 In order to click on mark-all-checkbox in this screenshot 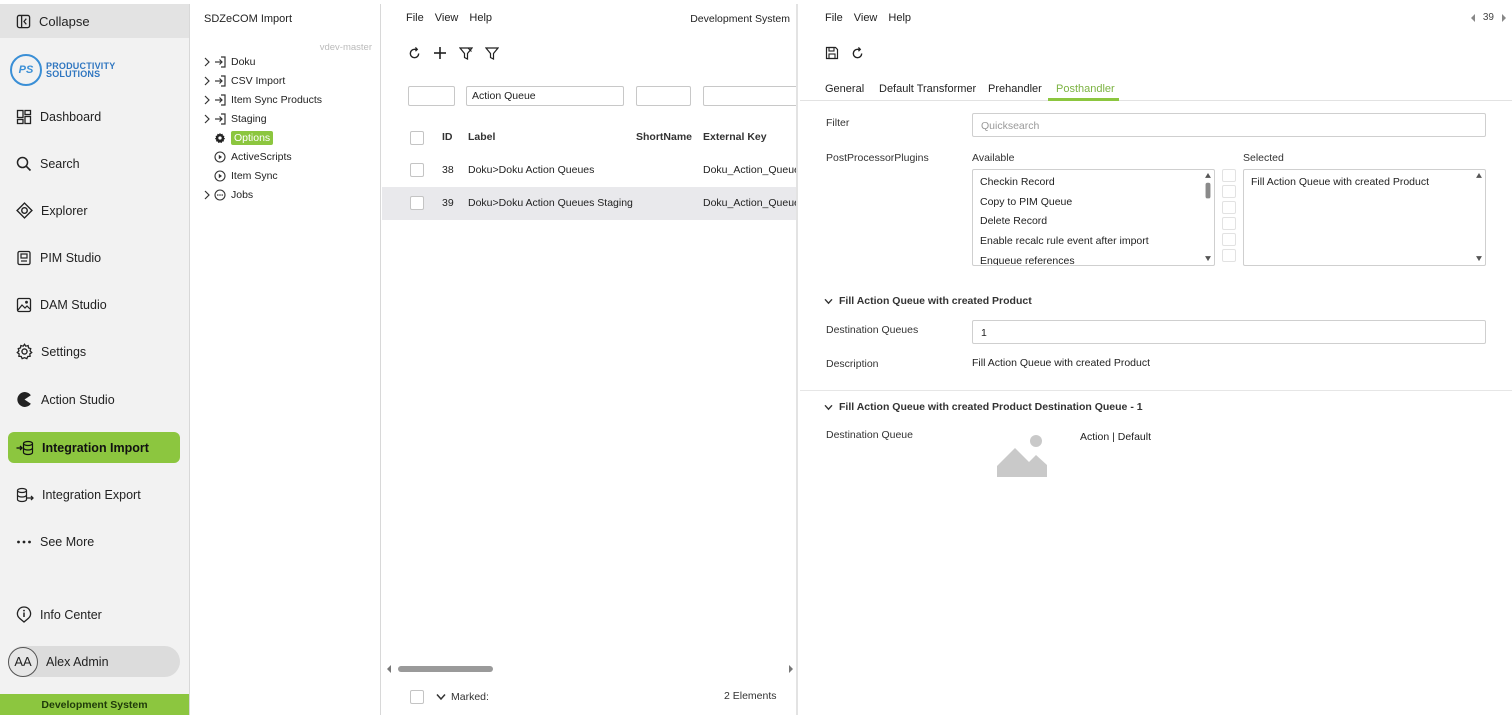, I will do `click(417, 697)`.